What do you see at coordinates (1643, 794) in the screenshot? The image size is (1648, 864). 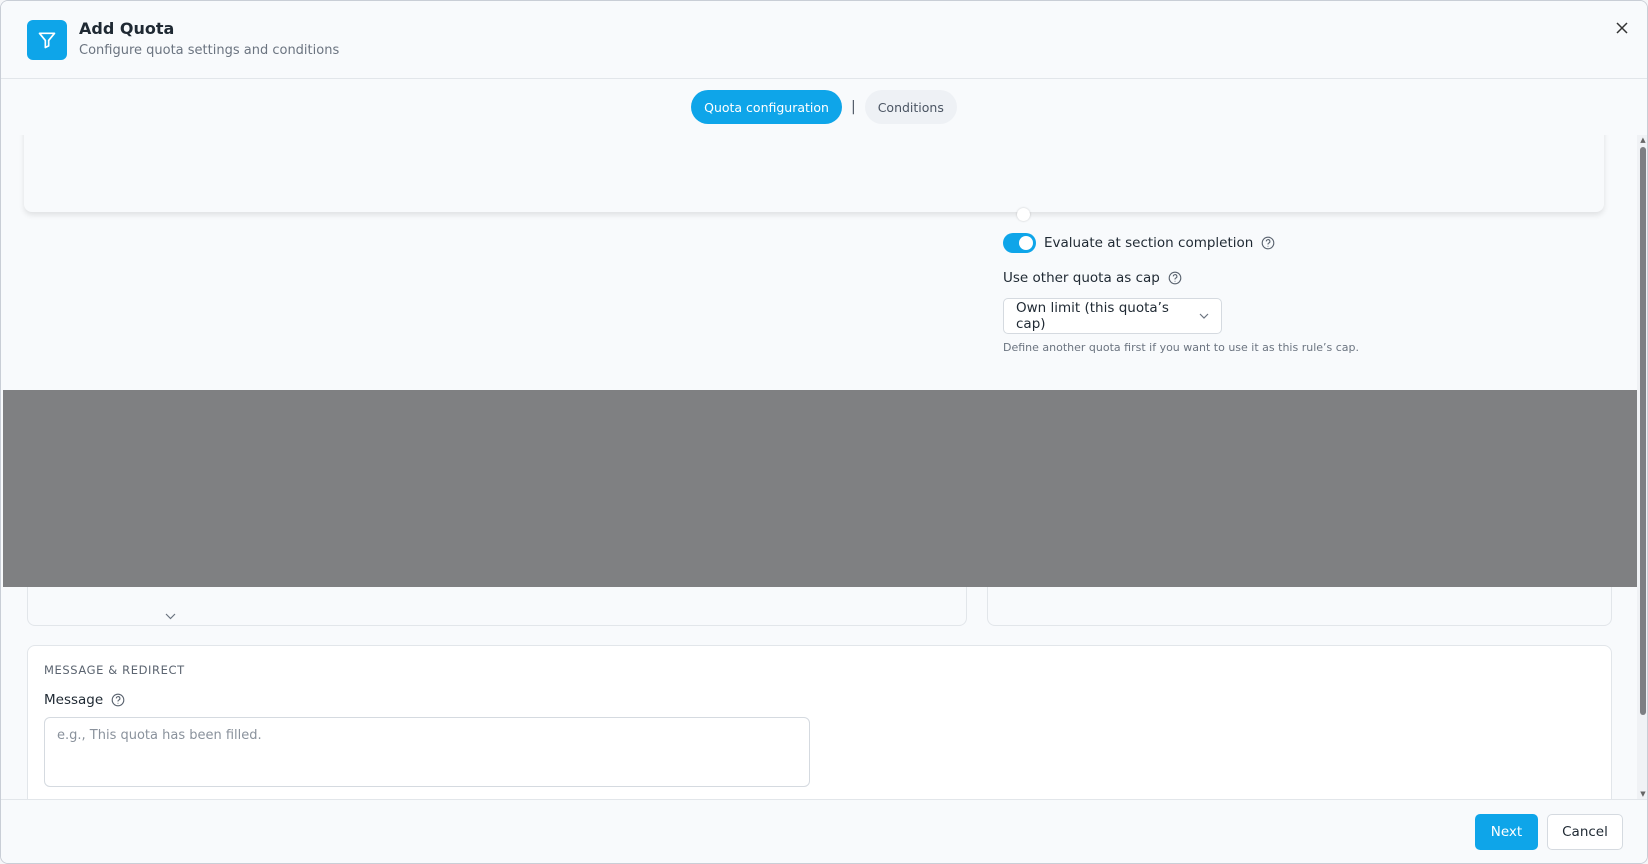 I see `scroll-down-icon: ▼` at bounding box center [1643, 794].